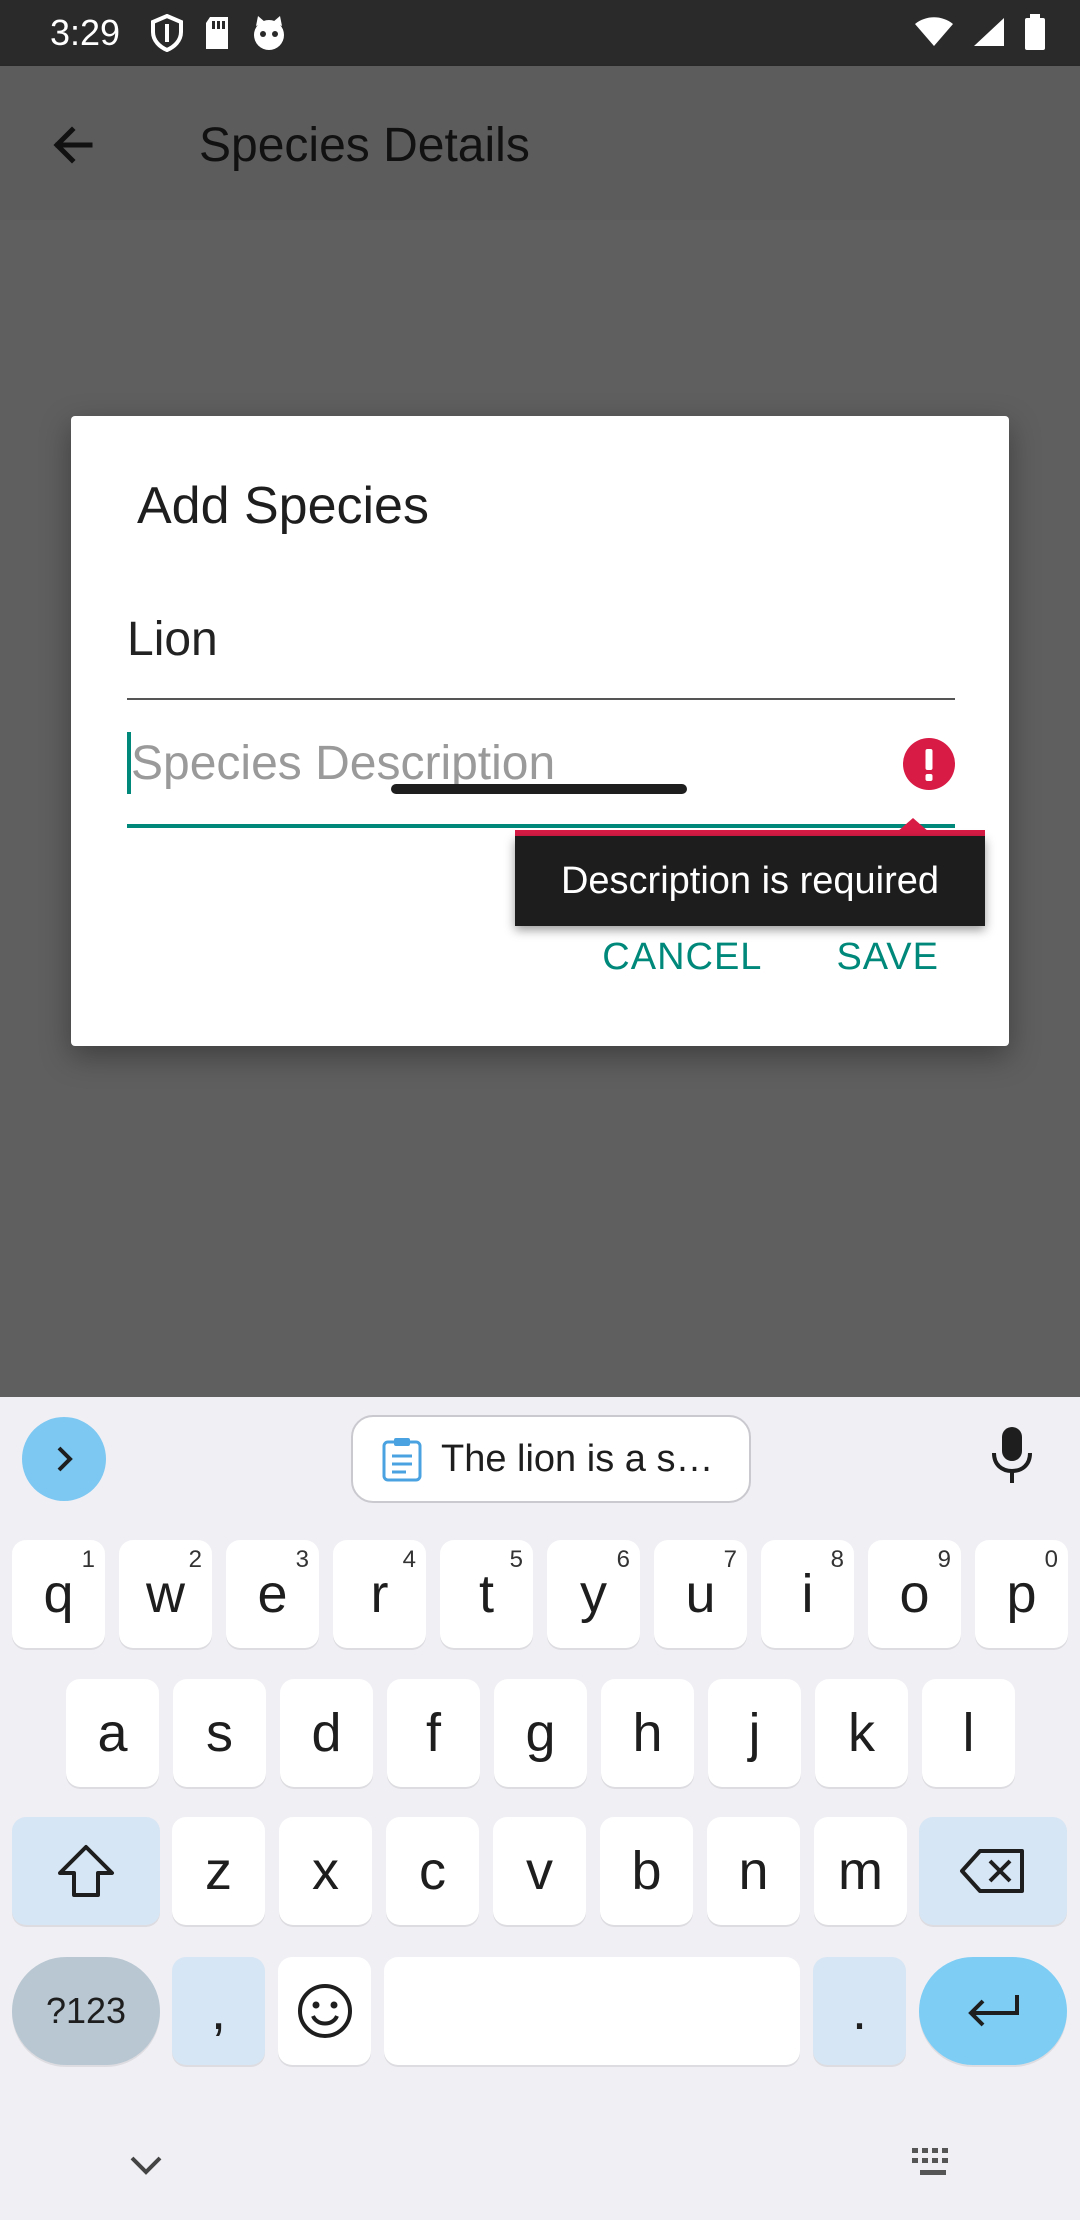  What do you see at coordinates (1035, 32) in the screenshot?
I see `battery-icon` at bounding box center [1035, 32].